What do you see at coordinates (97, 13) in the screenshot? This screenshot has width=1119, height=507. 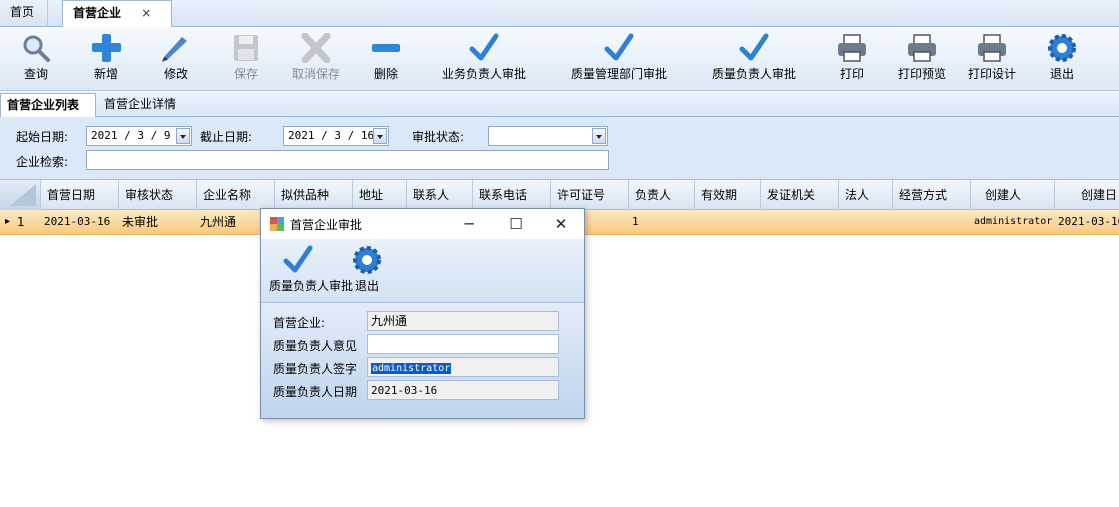 I see `tab-first-enterprise-label: 首营企业` at bounding box center [97, 13].